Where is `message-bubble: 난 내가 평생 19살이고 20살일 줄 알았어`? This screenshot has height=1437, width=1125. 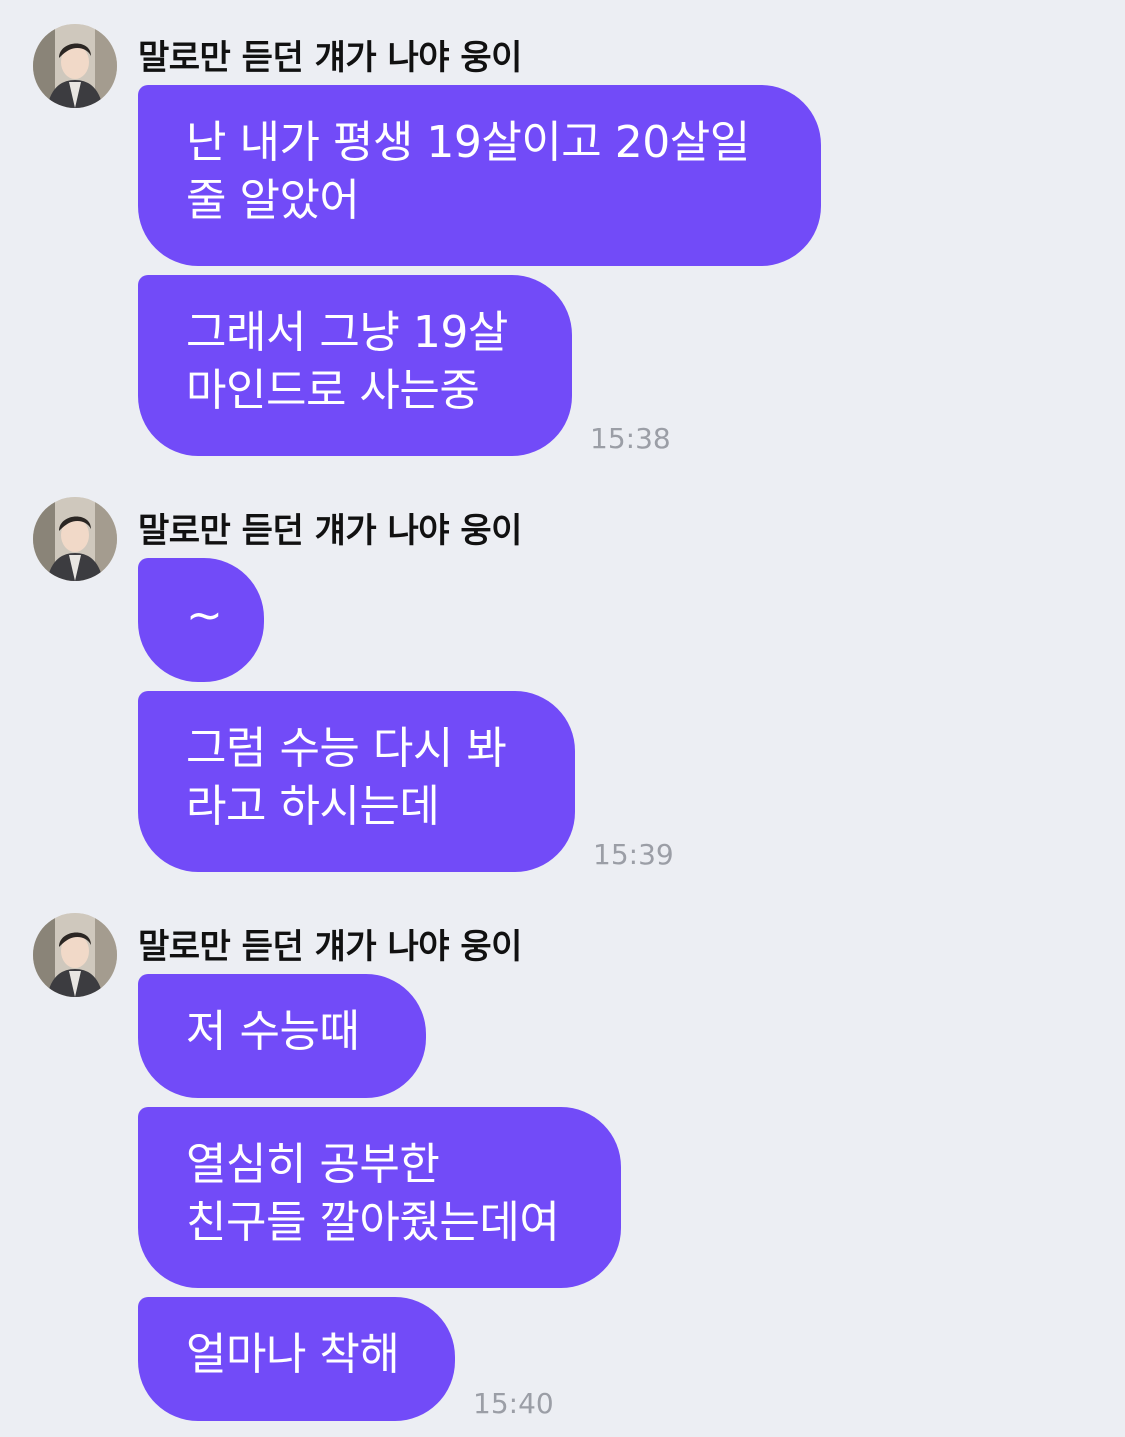 message-bubble: 난 내가 평생 19살이고 20살일 줄 알았어 is located at coordinates (479, 175).